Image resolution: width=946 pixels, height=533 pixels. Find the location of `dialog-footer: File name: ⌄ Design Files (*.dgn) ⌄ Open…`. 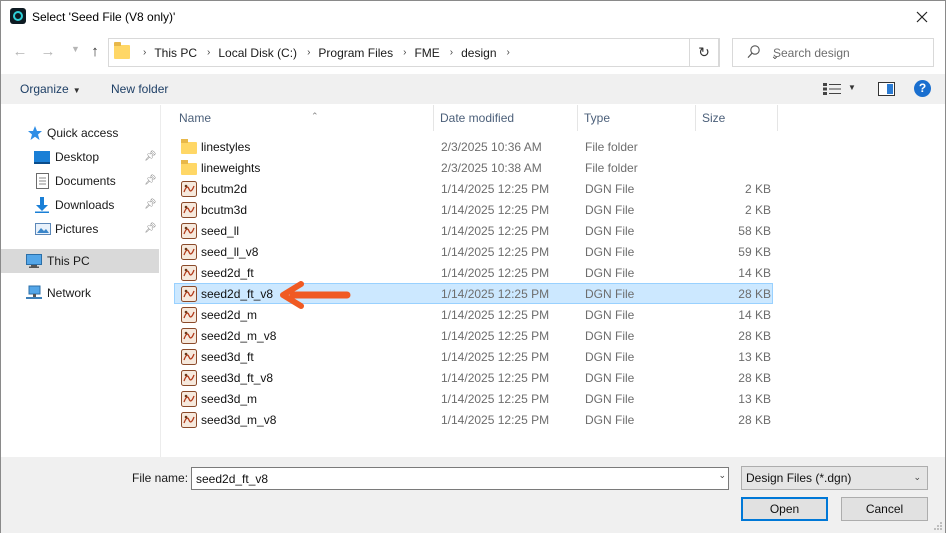

dialog-footer: File name: ⌄ Design Files (*.dgn) ⌄ Open… is located at coordinates (473, 495).